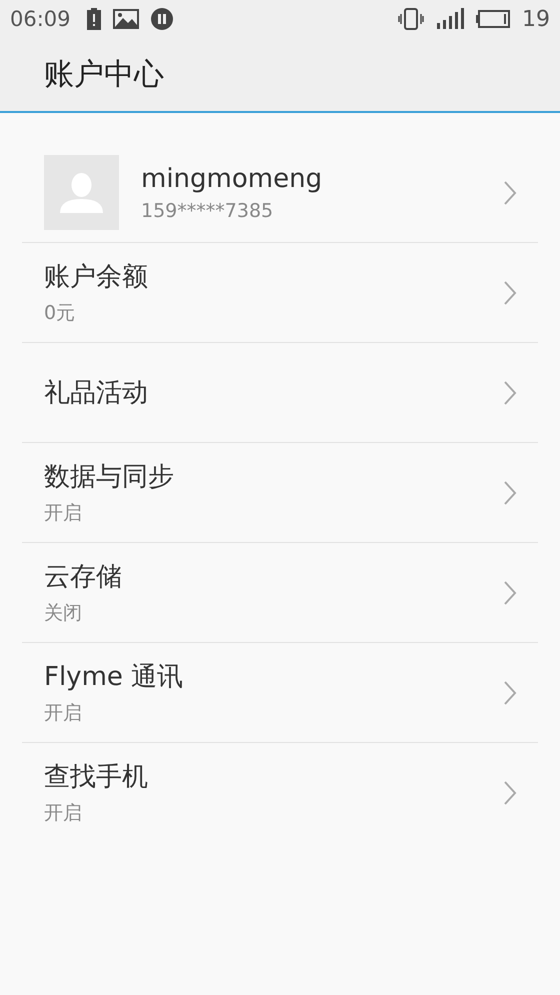  Describe the element at coordinates (280, 792) in the screenshot. I see `settings-item: 查找手机 开启` at that location.